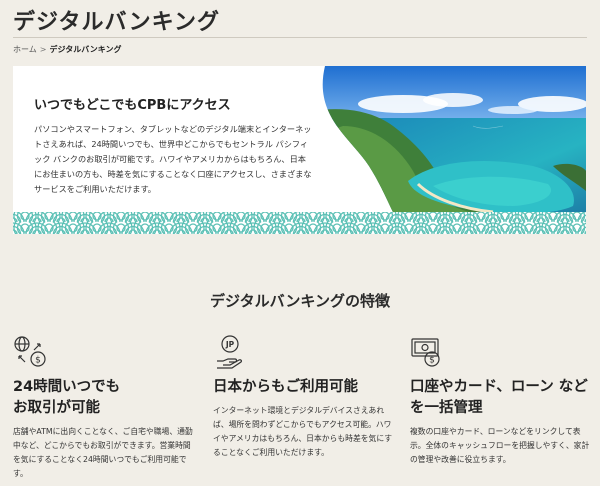  Describe the element at coordinates (25, 49) in the screenshot. I see `breadcrumb-home-link: ホーム` at that location.